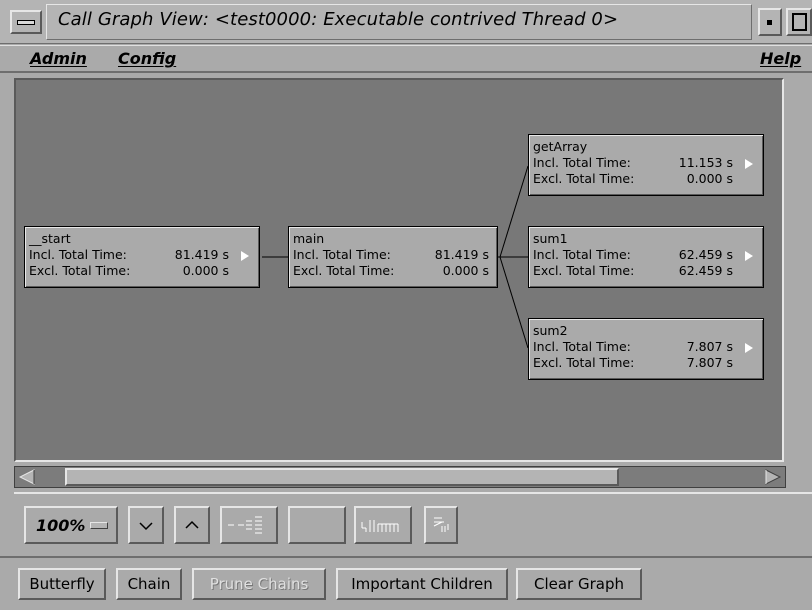  Describe the element at coordinates (413, 523) in the screenshot. I see `graph-toolbar: 100%` at that location.